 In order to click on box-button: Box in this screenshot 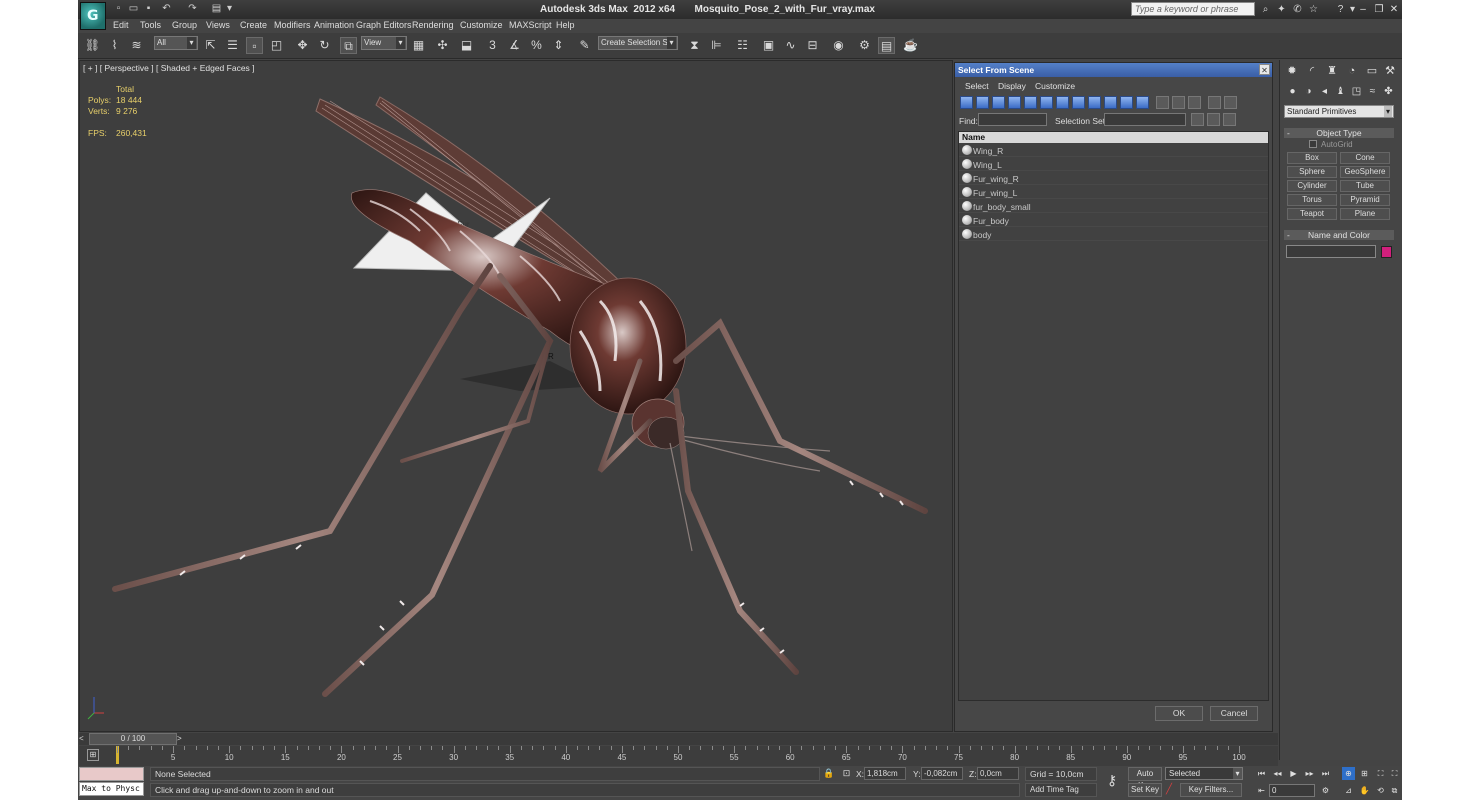, I will do `click(1312, 158)`.